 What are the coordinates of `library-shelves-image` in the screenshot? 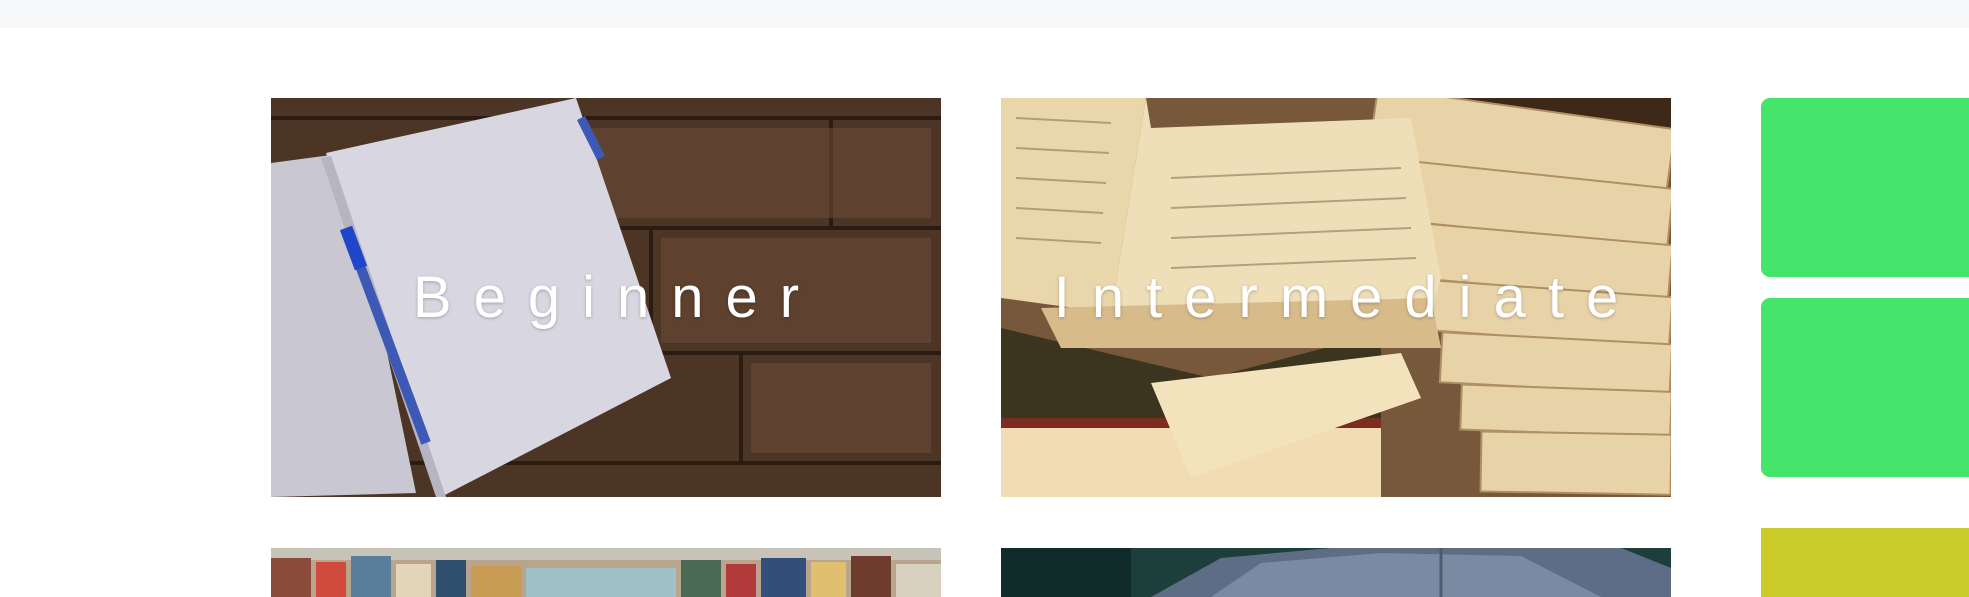 It's located at (606, 572).